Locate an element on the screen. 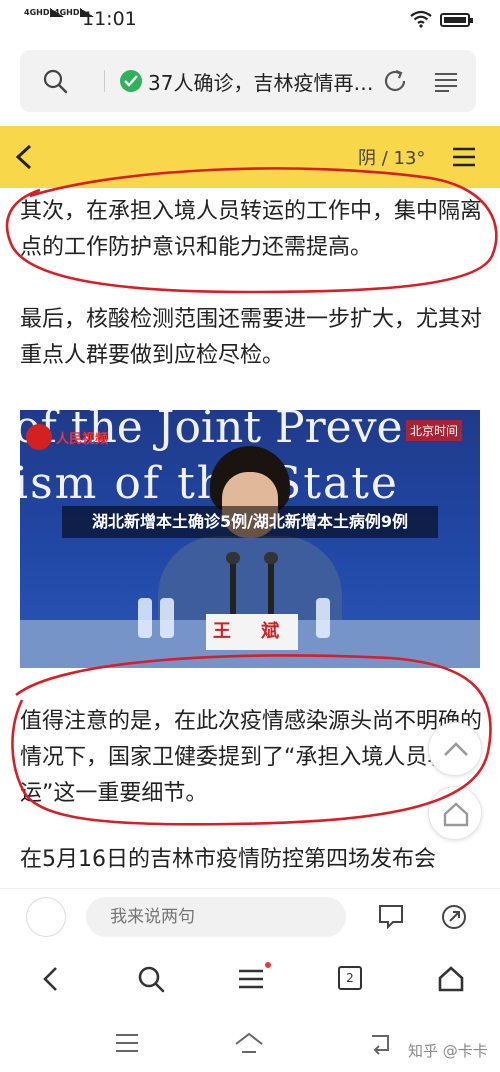 The image size is (500, 1072). channel-name: 人民视频 is located at coordinates (82, 439).